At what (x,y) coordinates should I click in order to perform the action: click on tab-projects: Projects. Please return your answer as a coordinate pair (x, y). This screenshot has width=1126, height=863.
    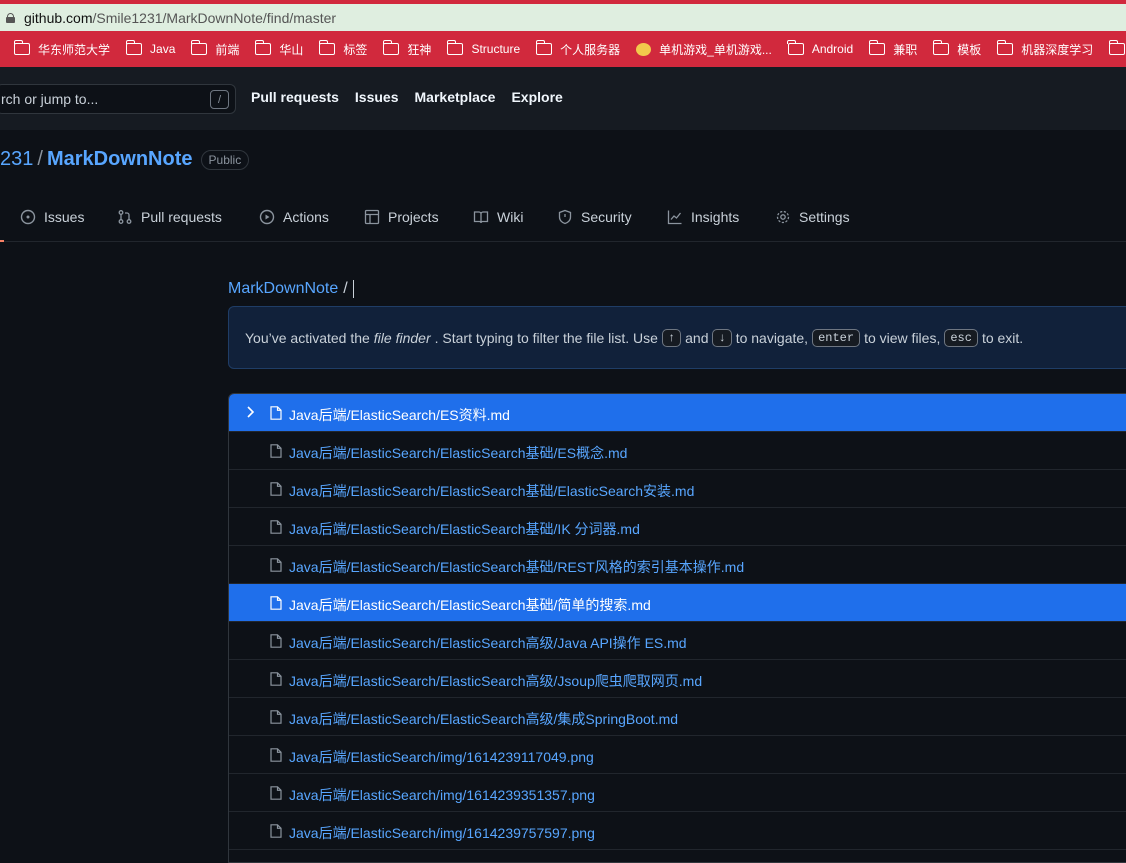
    Looking at the image, I should click on (401, 216).